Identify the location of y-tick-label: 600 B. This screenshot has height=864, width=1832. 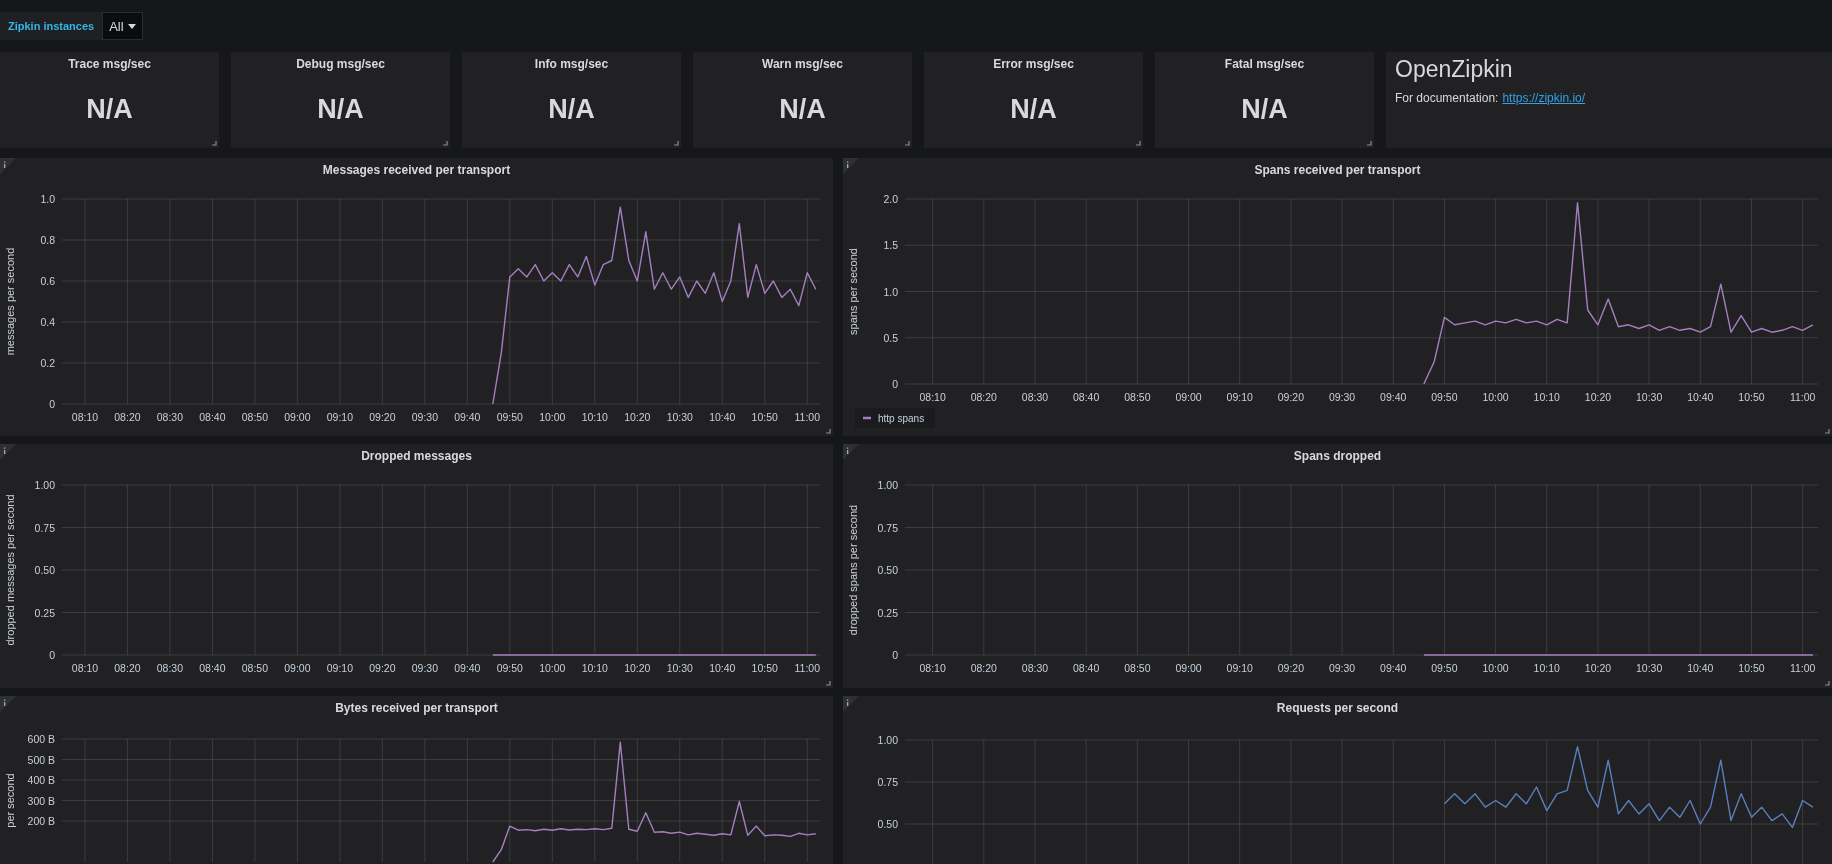
(41, 739).